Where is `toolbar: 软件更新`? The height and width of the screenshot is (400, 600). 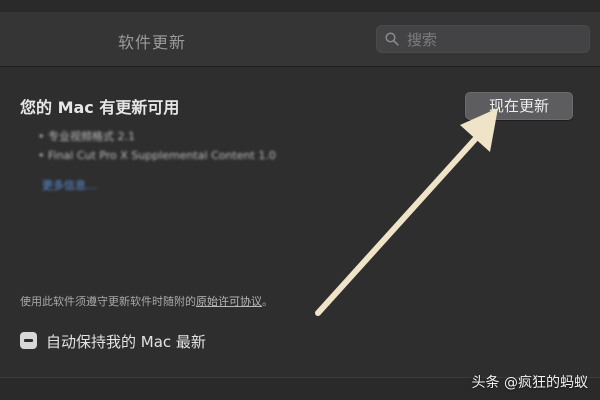
toolbar: 软件更新 is located at coordinates (300, 39).